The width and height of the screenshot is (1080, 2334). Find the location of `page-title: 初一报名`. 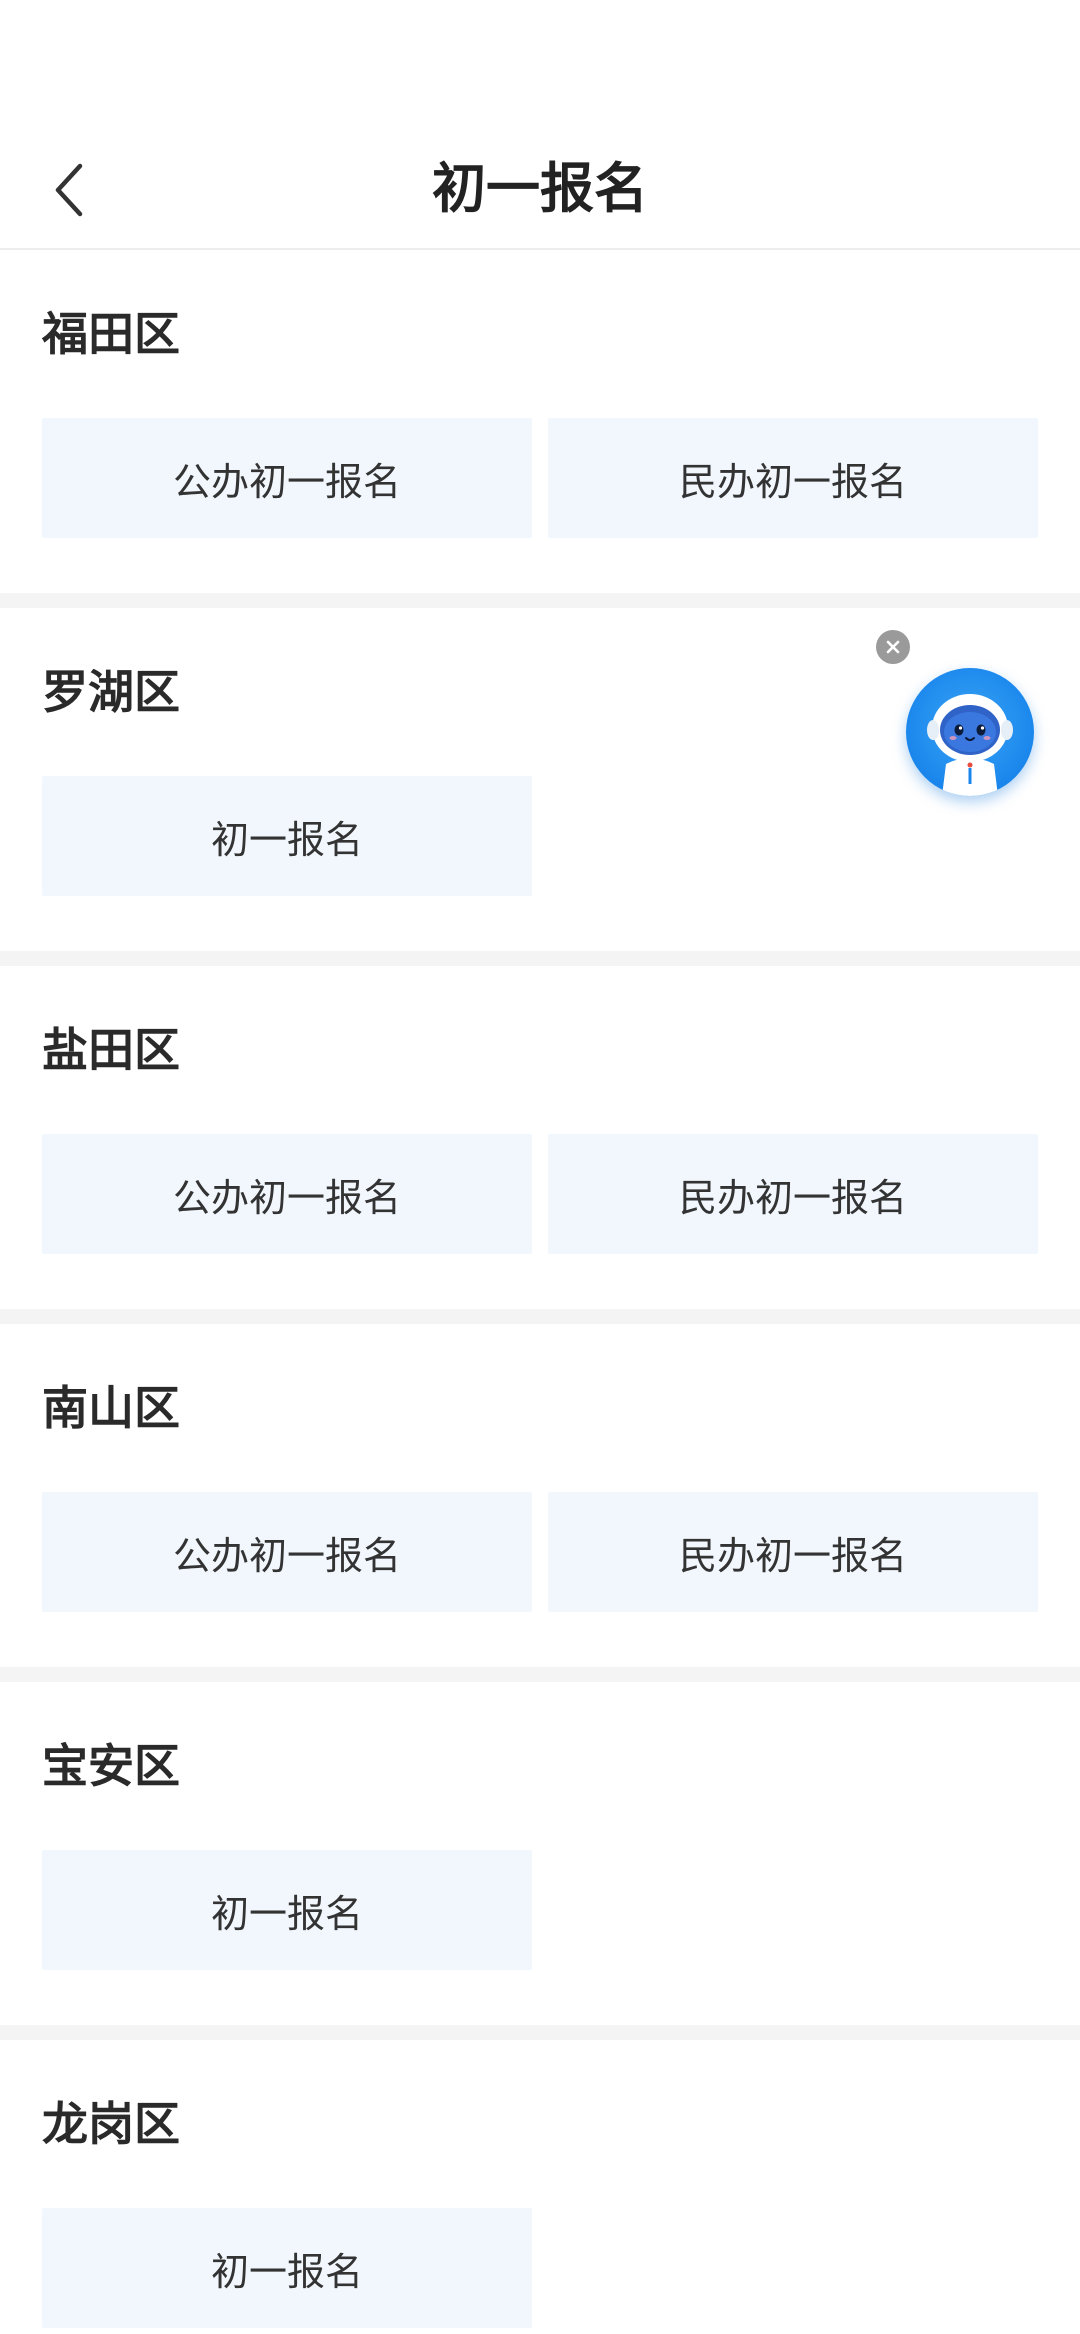

page-title: 初一报名 is located at coordinates (540, 188).